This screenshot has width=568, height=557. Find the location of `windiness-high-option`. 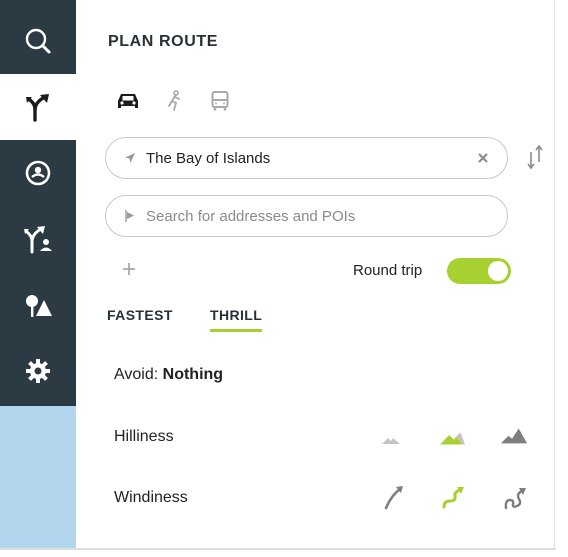

windiness-high-option is located at coordinates (516, 497).